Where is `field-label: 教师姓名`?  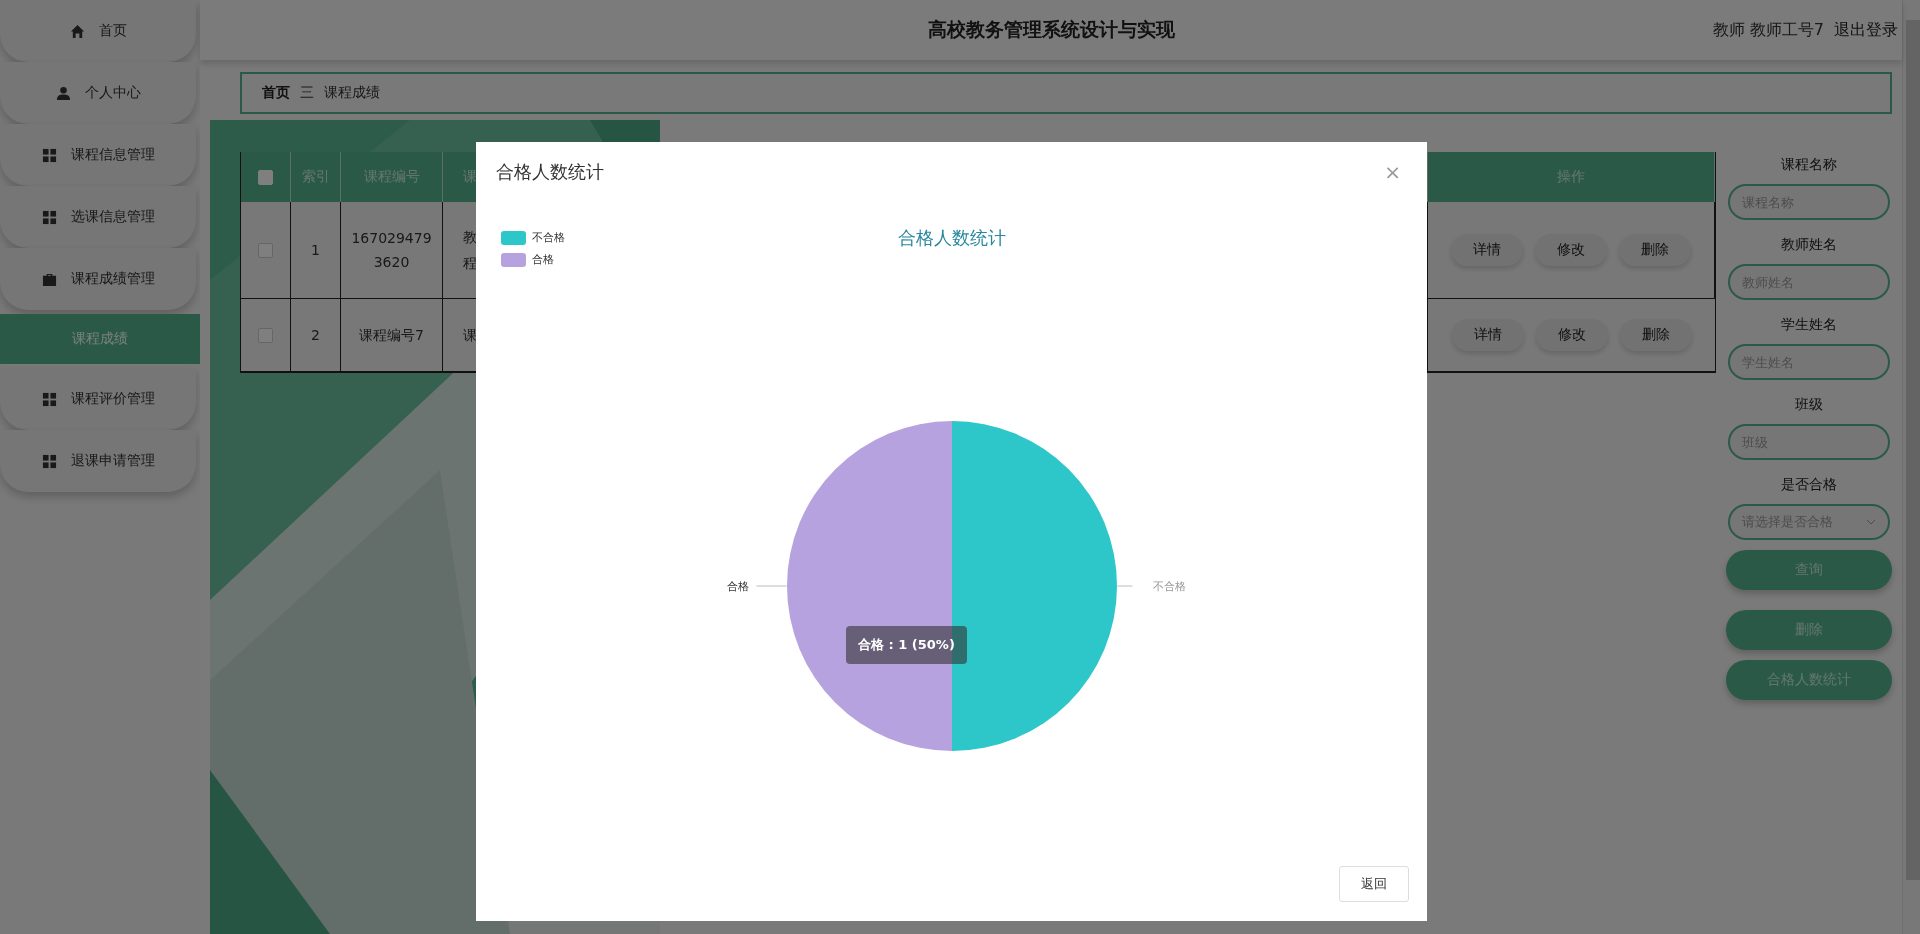
field-label: 教师姓名 is located at coordinates (1809, 244).